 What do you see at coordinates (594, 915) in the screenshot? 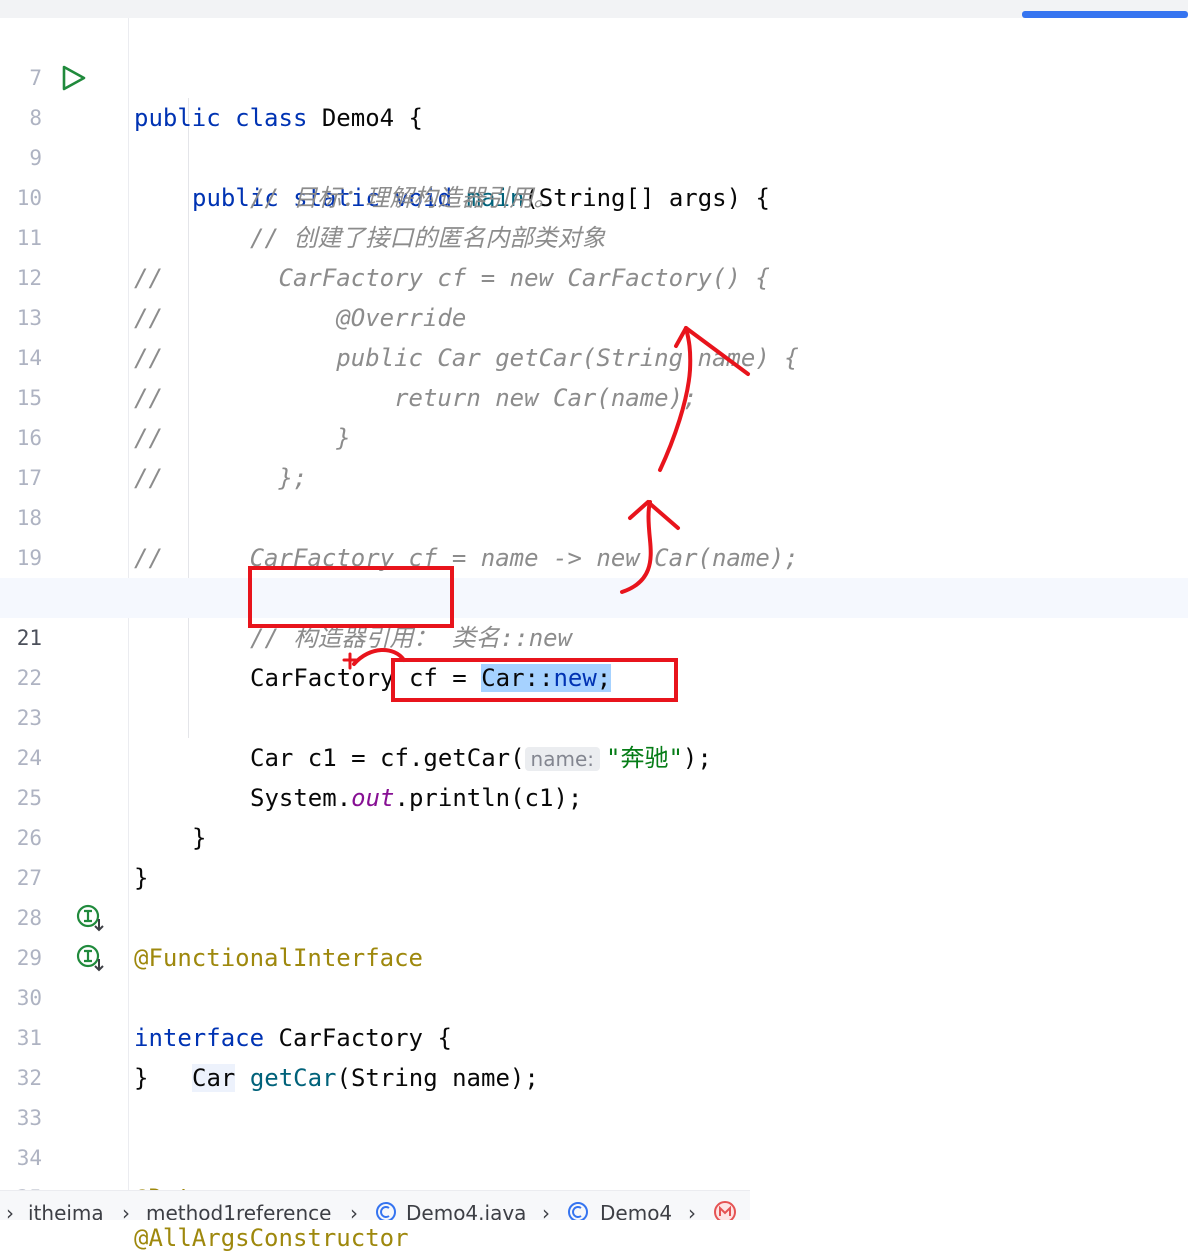
I see `code-line: 28 @FunctionalInterface` at bounding box center [594, 915].